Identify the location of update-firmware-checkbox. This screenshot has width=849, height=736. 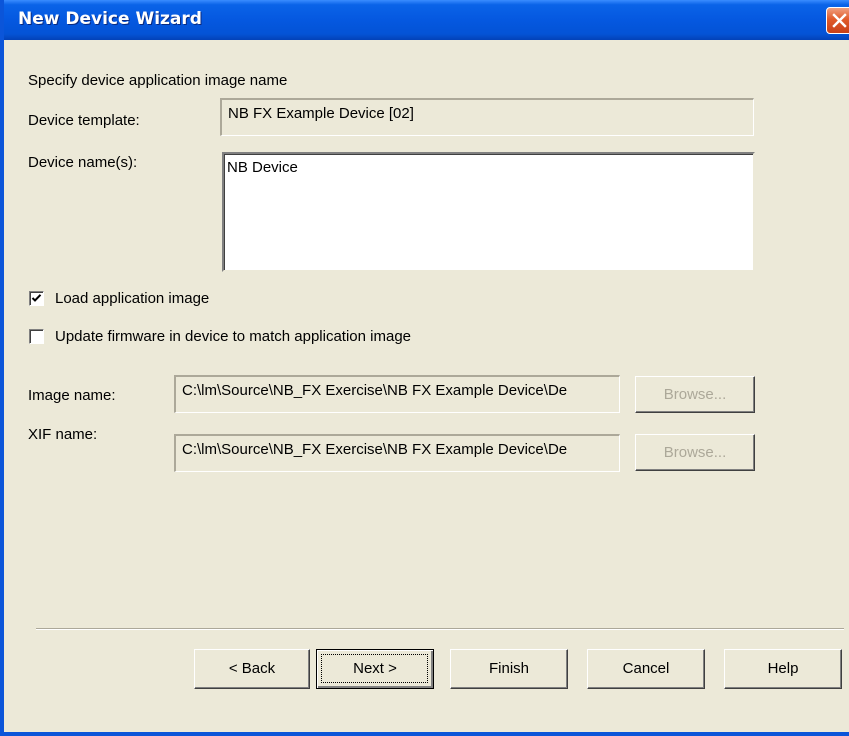
(36, 336).